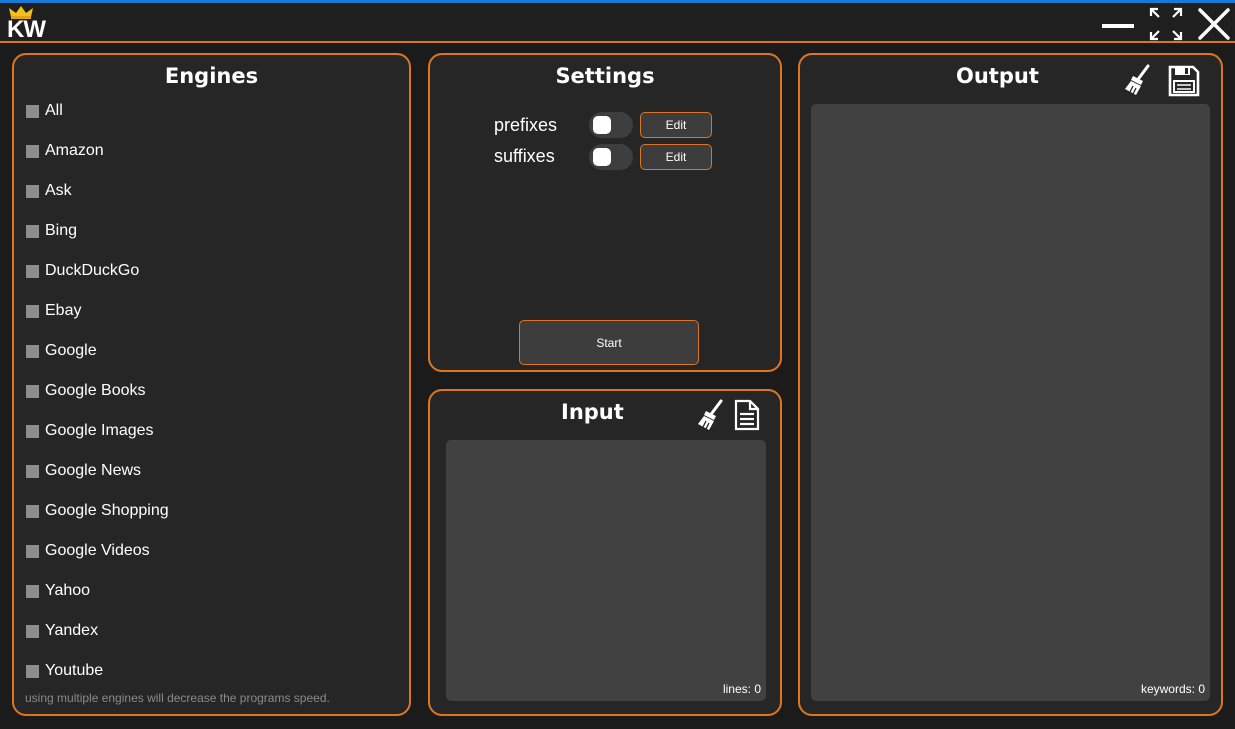  Describe the element at coordinates (74, 150) in the screenshot. I see `engine-label: Amazon` at that location.